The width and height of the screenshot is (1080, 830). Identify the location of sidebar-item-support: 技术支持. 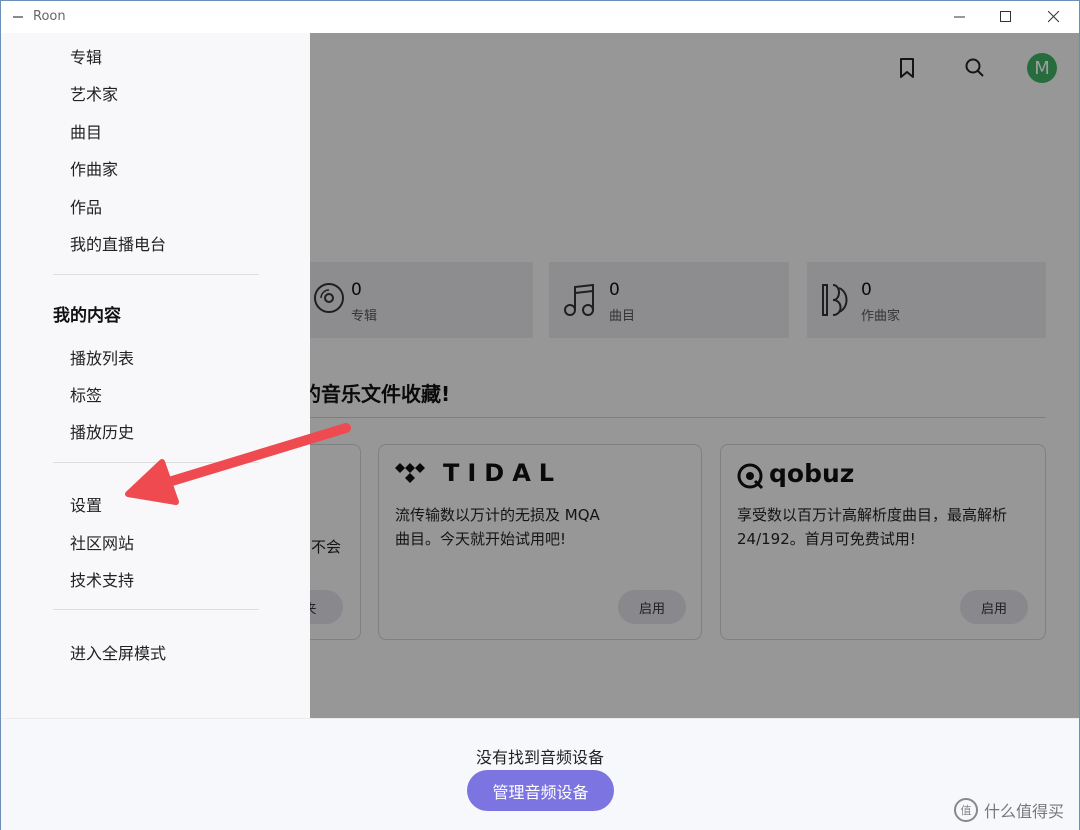
(102, 579).